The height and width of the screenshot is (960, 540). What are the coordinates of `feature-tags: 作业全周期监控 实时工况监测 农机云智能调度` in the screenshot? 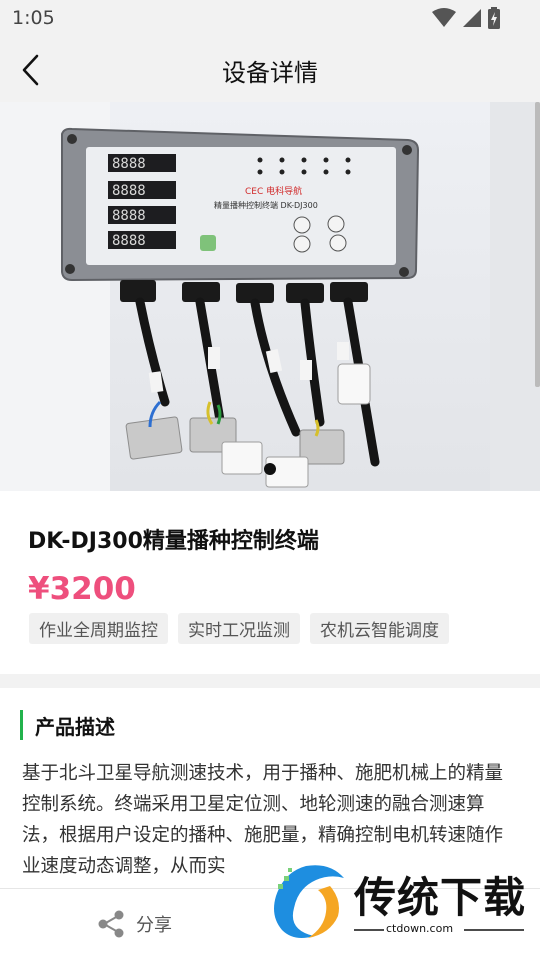 It's located at (239, 628).